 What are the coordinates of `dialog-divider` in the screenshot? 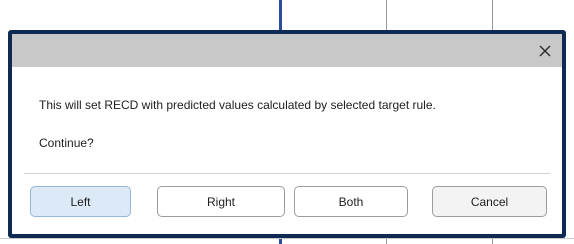 It's located at (287, 173).